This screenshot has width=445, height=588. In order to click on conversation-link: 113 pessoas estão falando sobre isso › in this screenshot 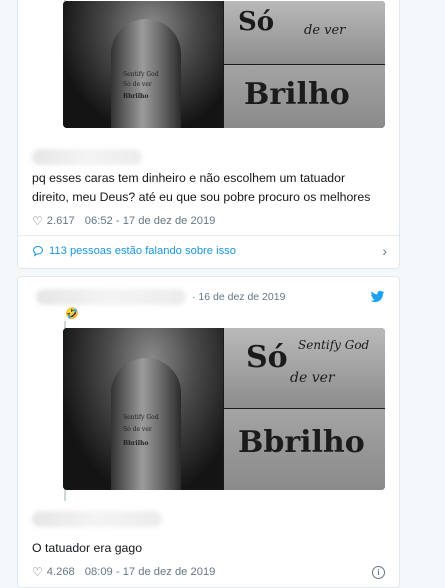, I will do `click(209, 251)`.